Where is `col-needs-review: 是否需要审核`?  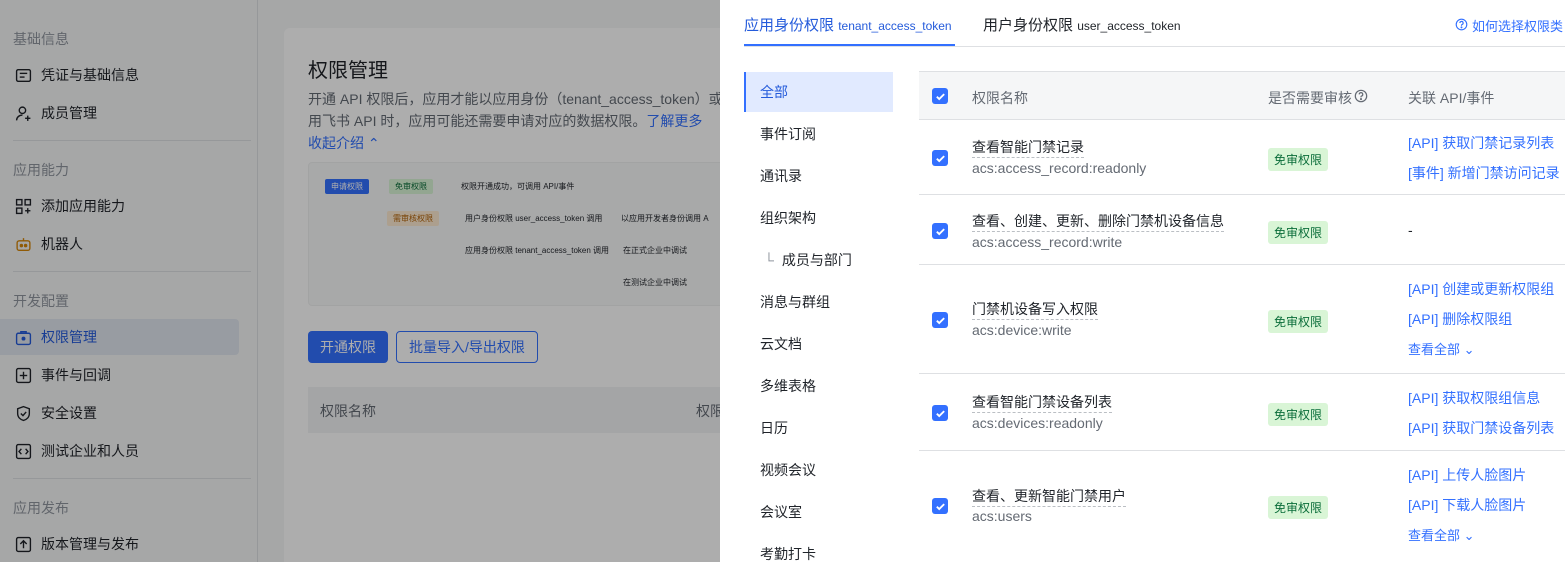 col-needs-review: 是否需要审核 is located at coordinates (1310, 98).